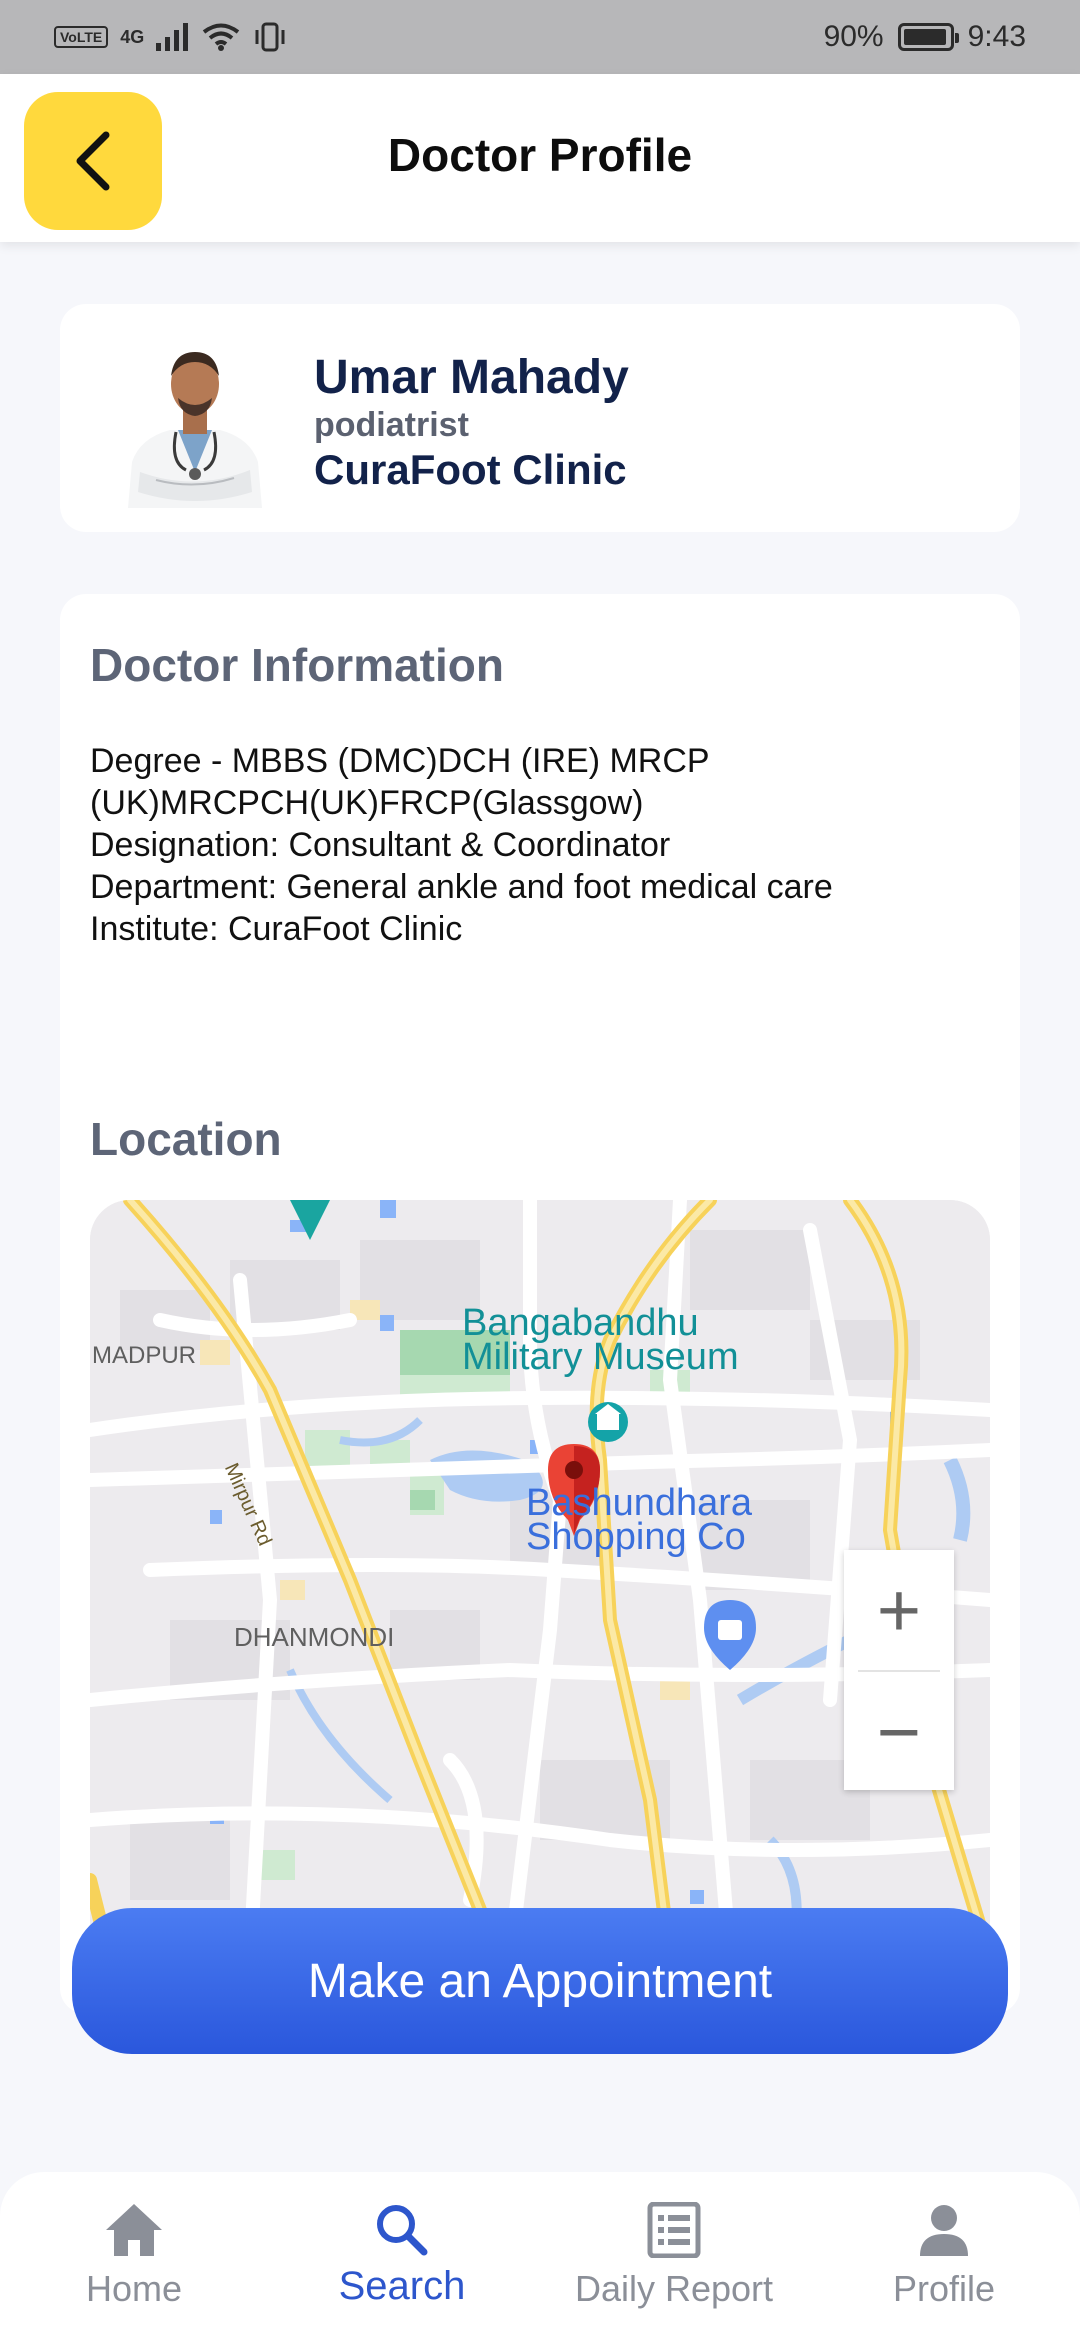  I want to click on report-icon, so click(674, 2230).